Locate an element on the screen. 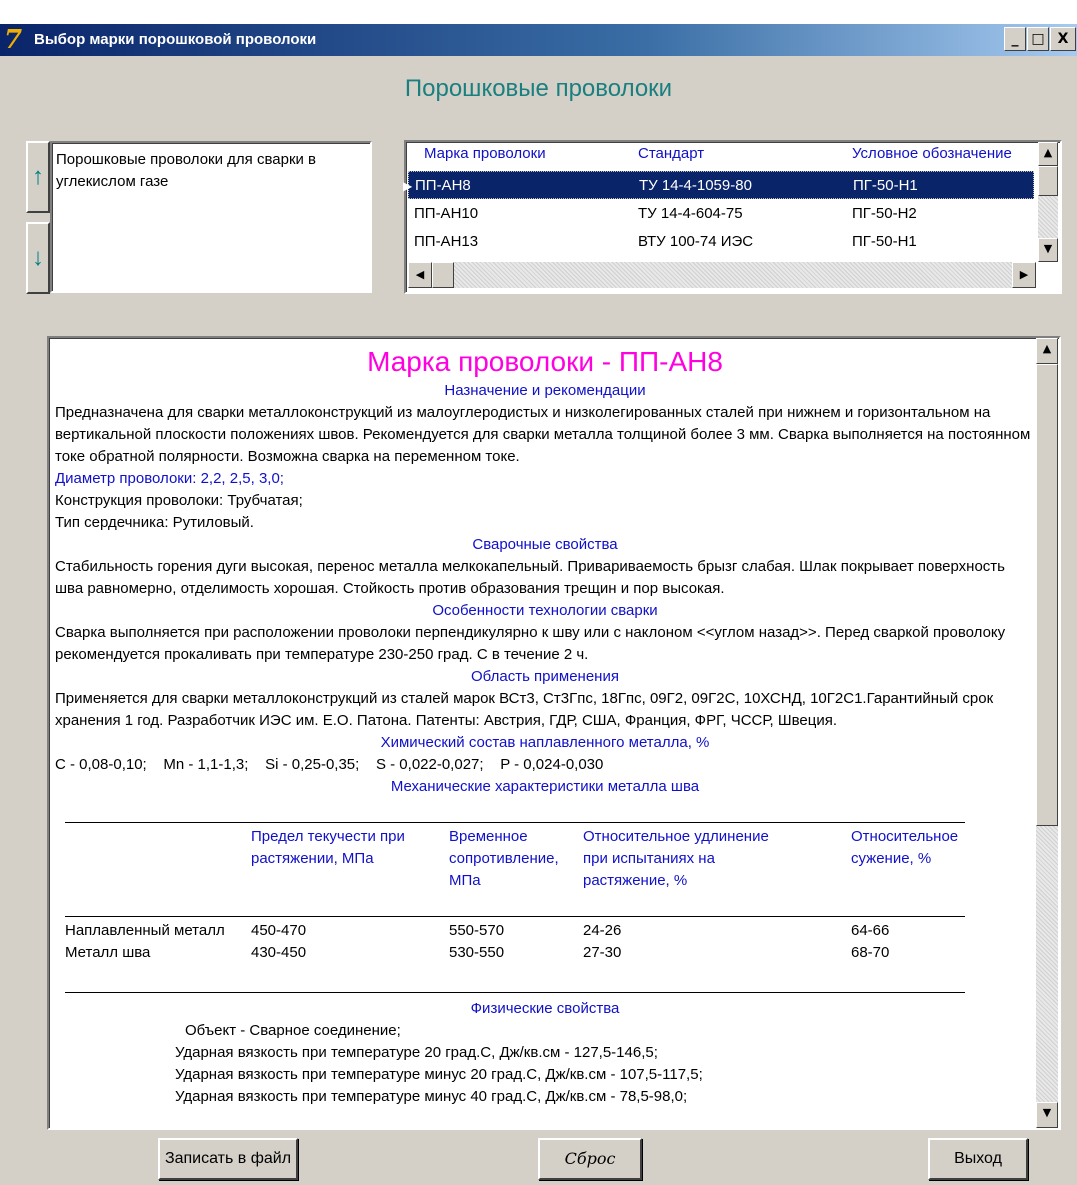 Image resolution: width=1077 pixels, height=1185 pixels. category-down-button: ↓ is located at coordinates (38, 258).